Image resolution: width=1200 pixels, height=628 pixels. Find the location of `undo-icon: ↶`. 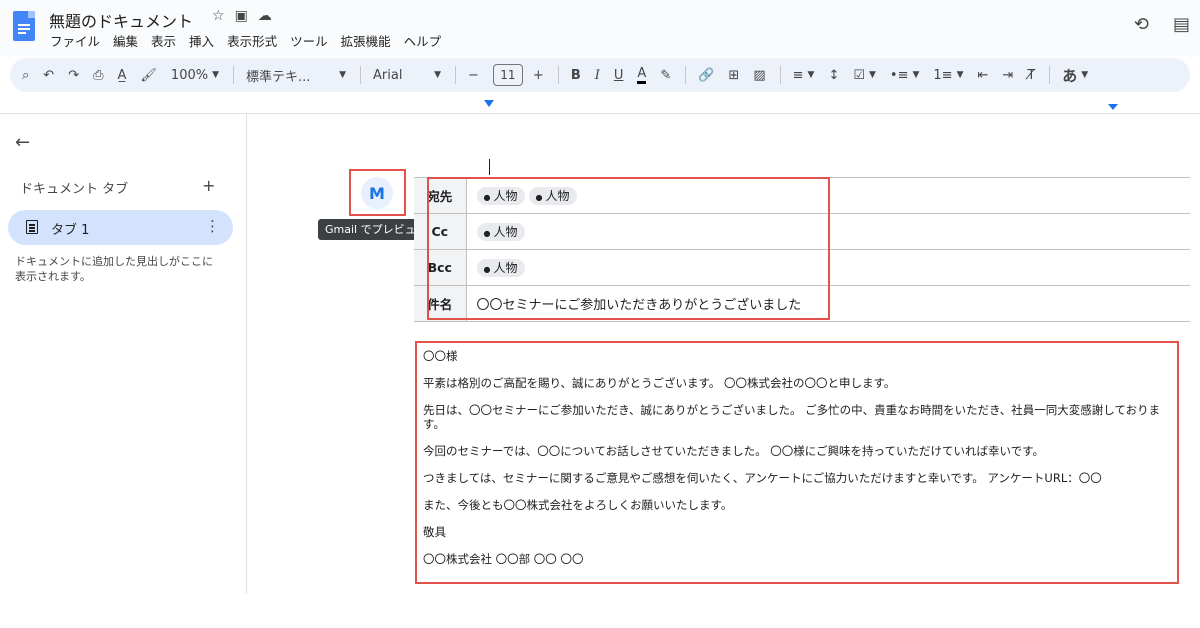

undo-icon: ↶ is located at coordinates (48, 75).